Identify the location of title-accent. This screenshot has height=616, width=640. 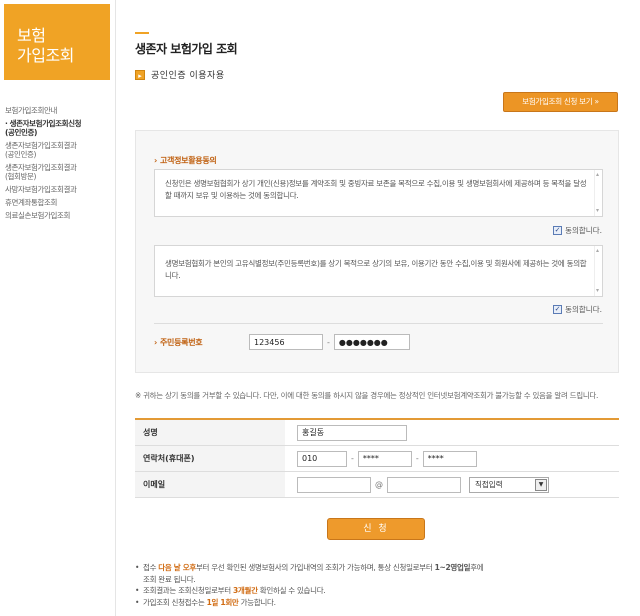
(142, 33).